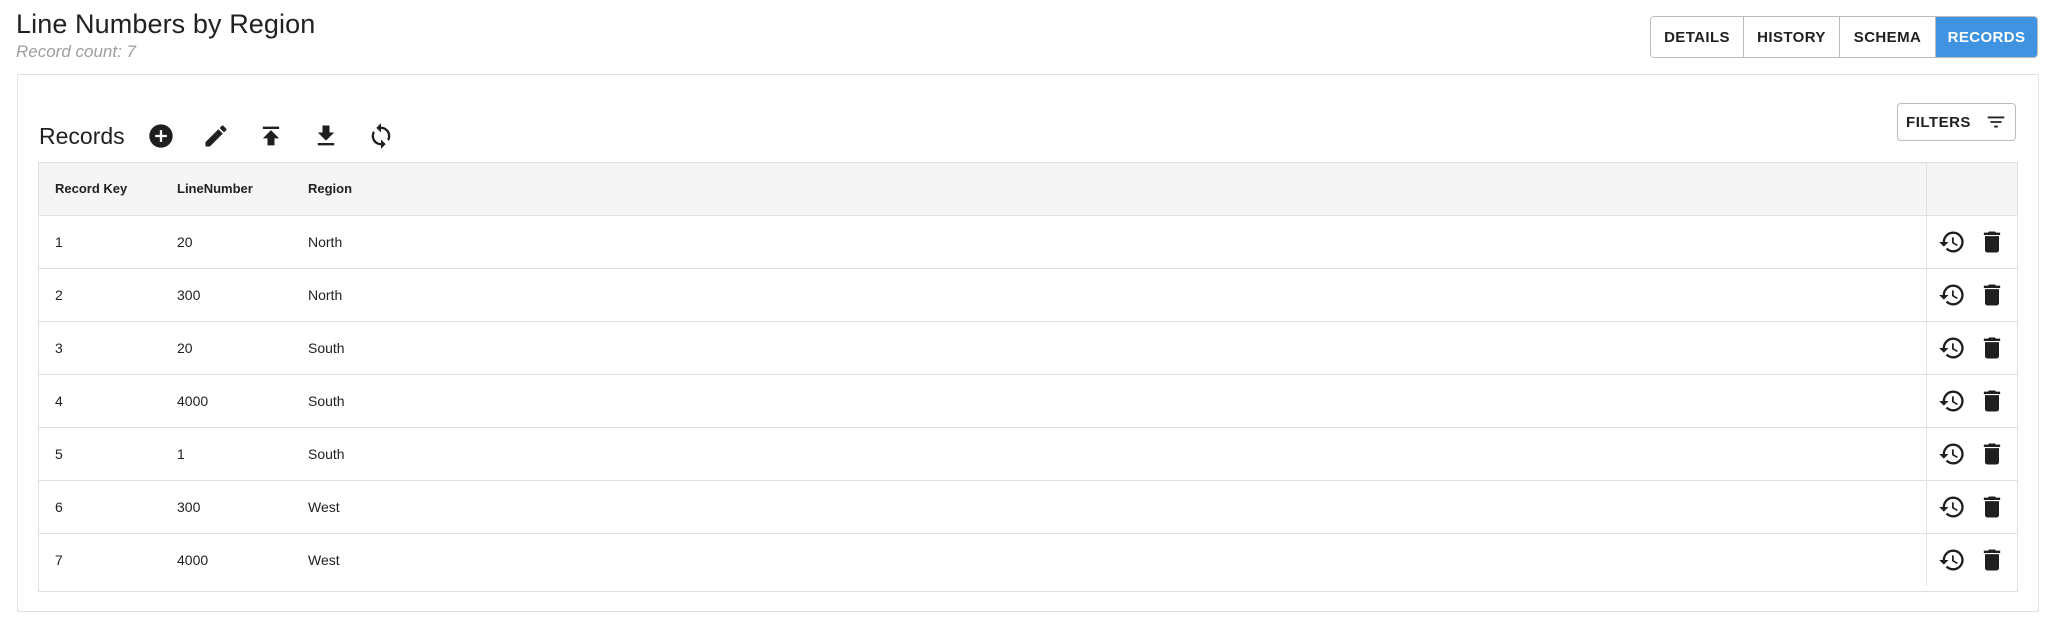 The image size is (2048, 622). I want to click on filters-label: FILTERS, so click(1938, 122).